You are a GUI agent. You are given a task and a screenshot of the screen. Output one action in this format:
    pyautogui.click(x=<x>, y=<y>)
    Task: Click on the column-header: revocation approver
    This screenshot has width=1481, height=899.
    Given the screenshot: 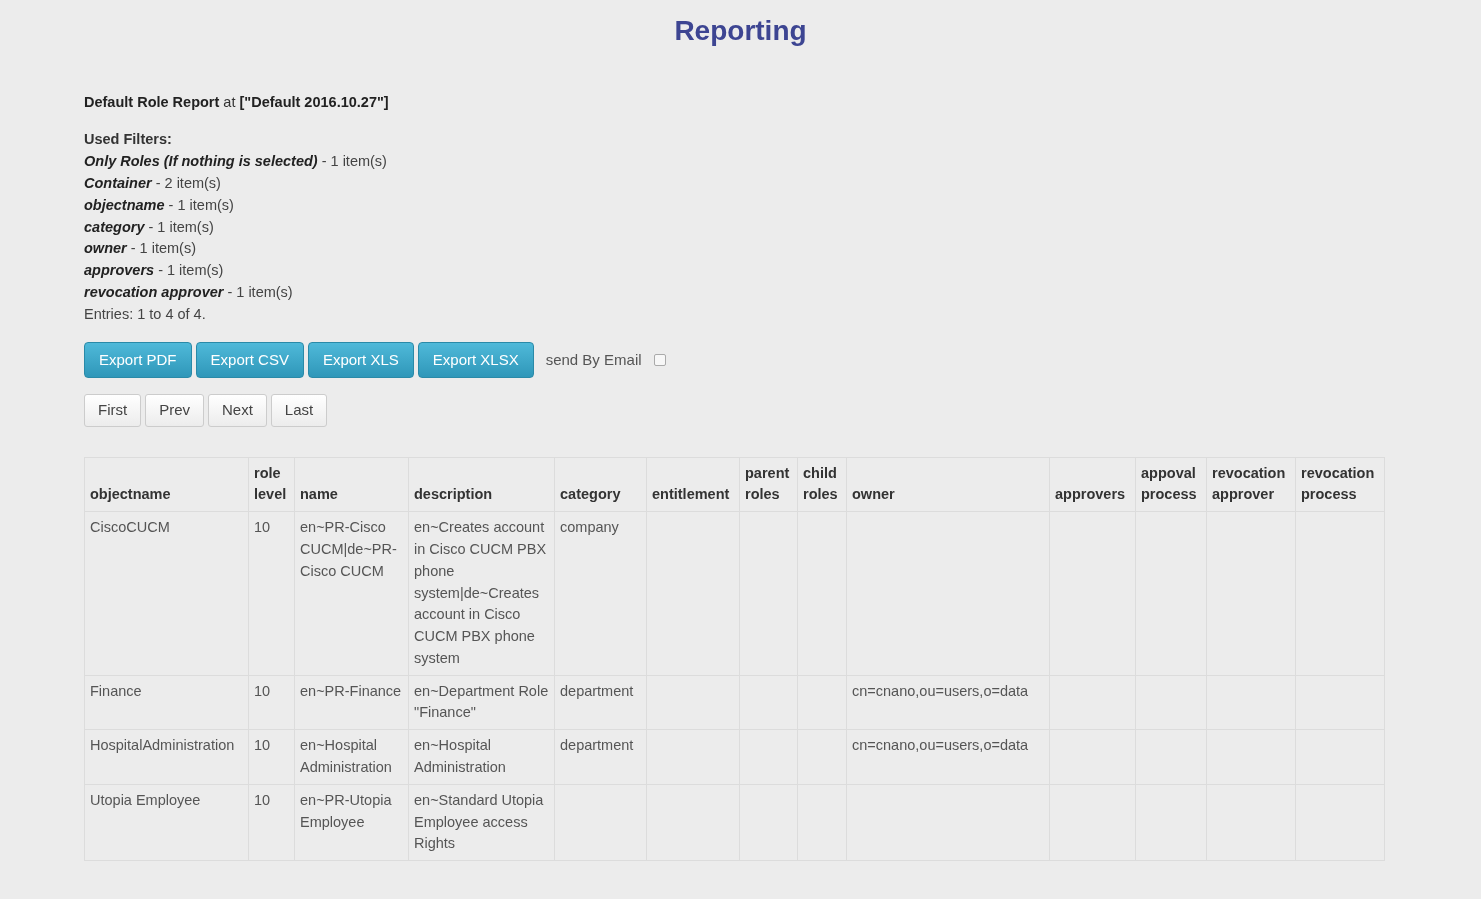 What is the action you would take?
    pyautogui.click(x=1251, y=484)
    